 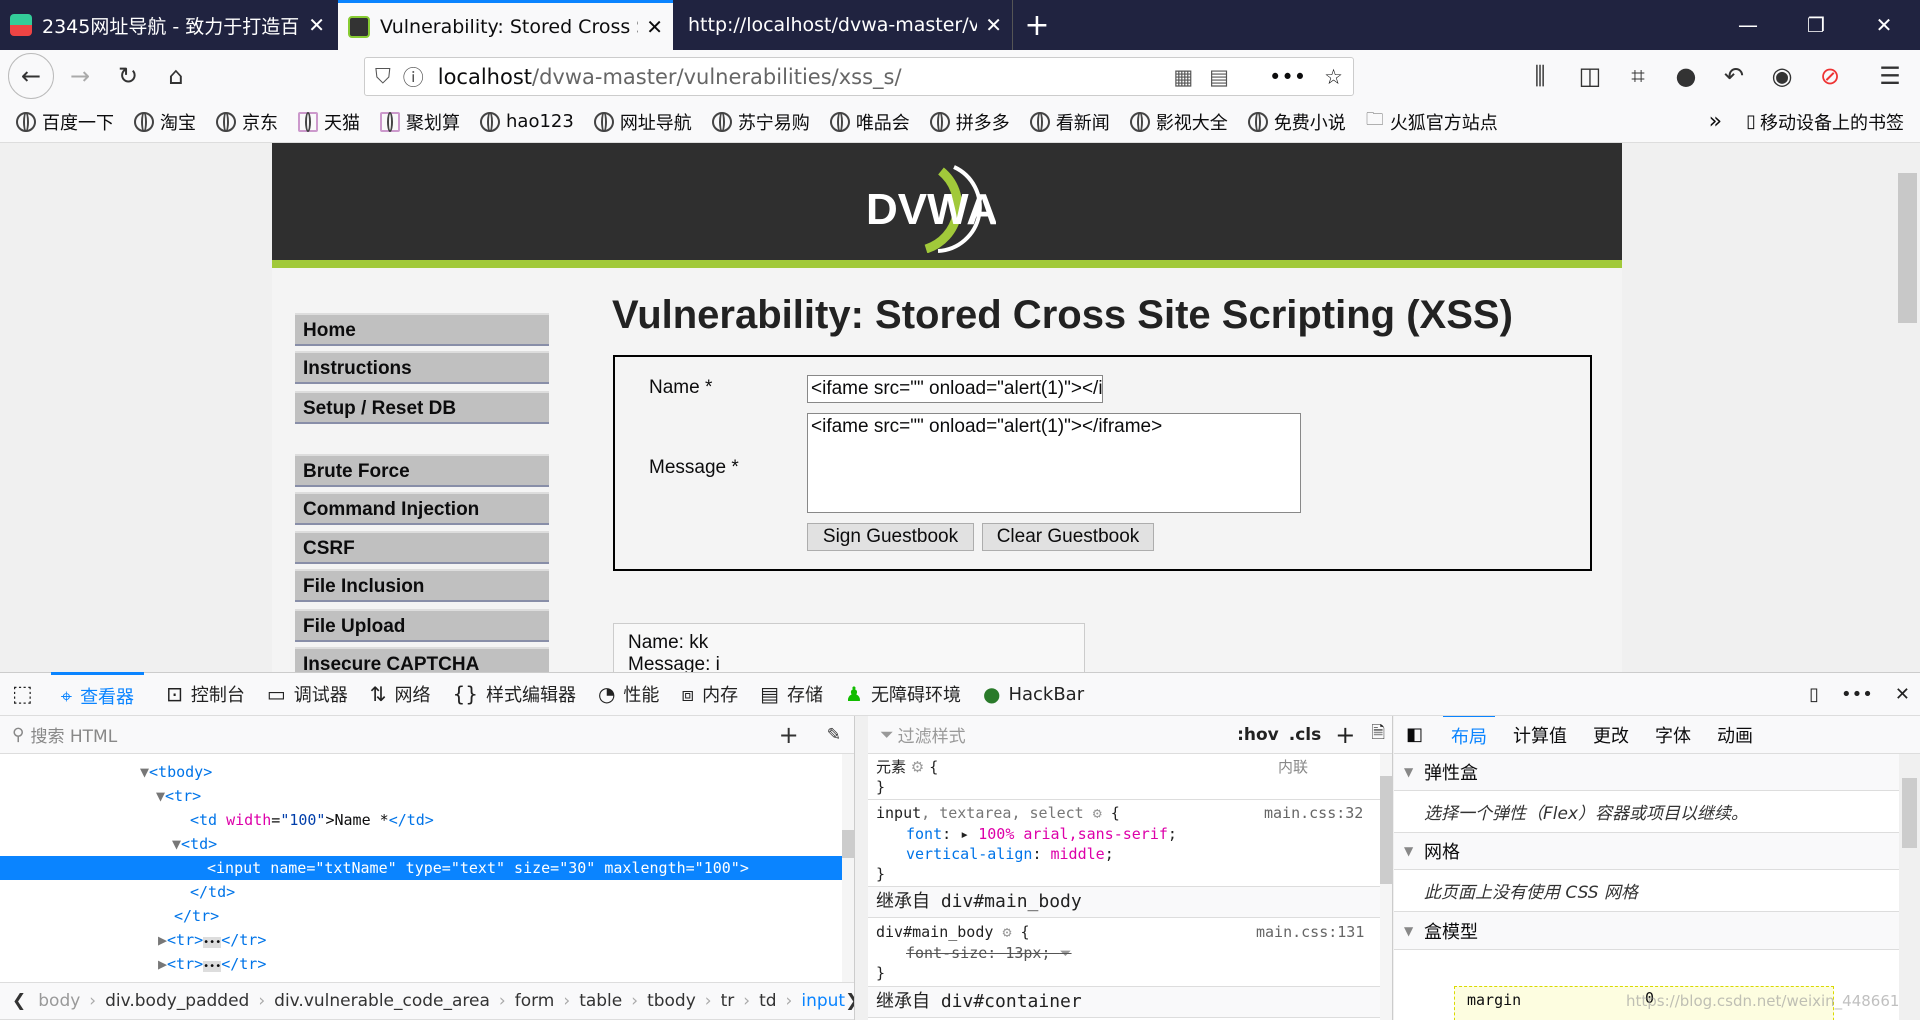 What do you see at coordinates (1638, 76) in the screenshot?
I see `screenshot-icon: ⌗` at bounding box center [1638, 76].